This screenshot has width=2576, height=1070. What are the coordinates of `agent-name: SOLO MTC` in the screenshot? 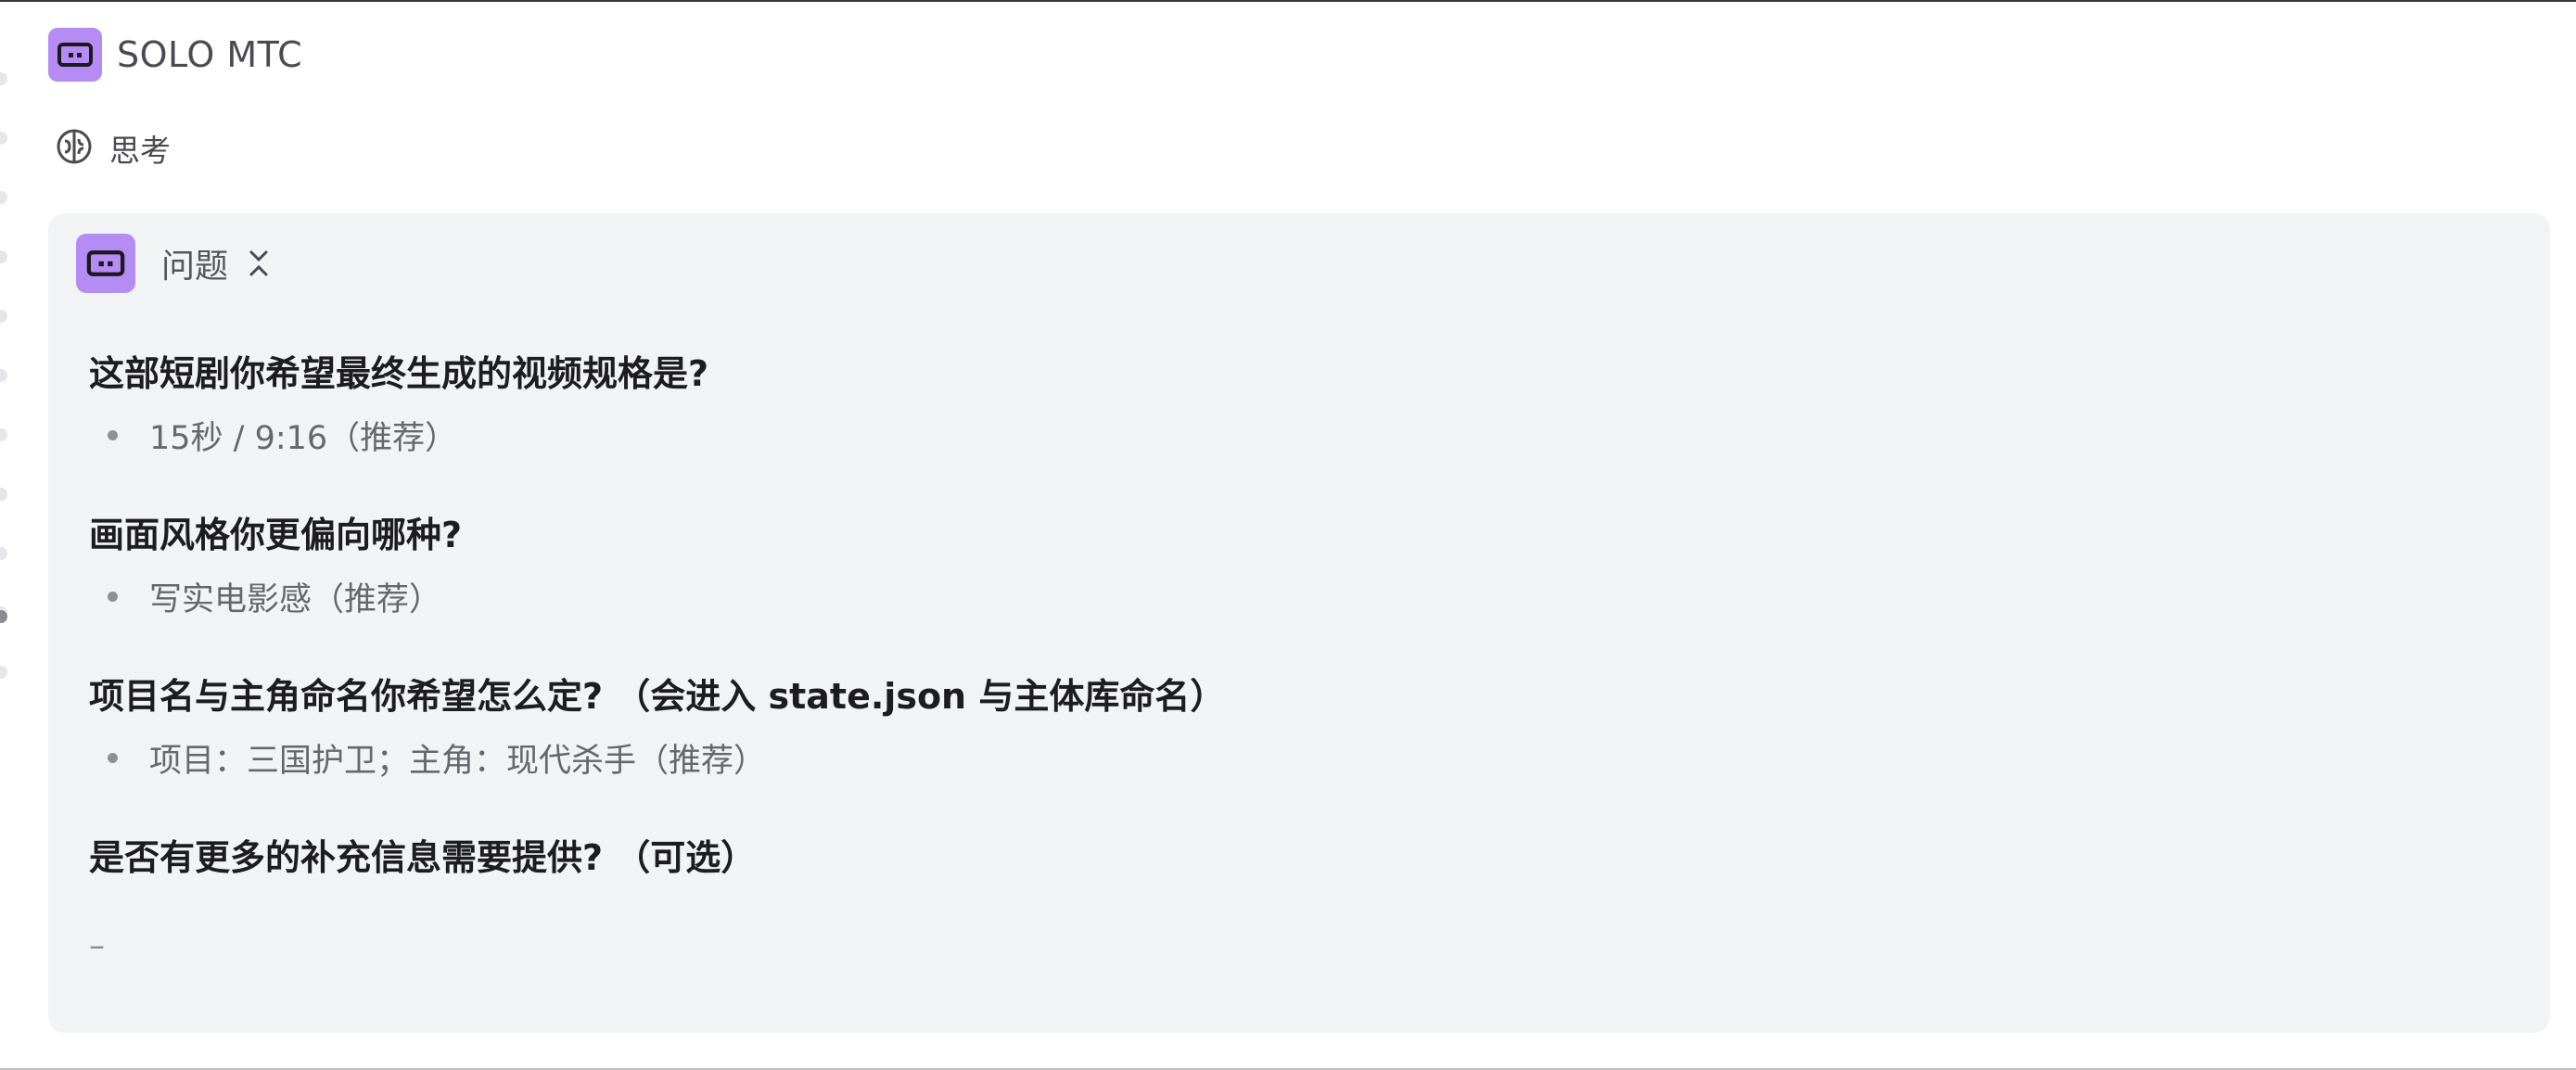 It's located at (210, 54).